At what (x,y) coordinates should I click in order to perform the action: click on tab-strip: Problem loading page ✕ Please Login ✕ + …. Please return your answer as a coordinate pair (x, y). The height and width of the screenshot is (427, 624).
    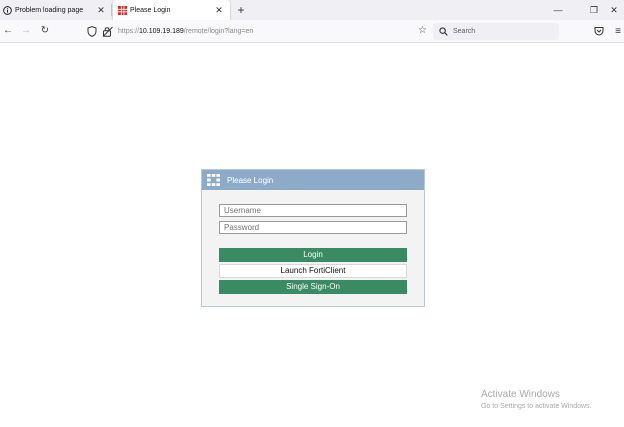
    Looking at the image, I should click on (312, 10).